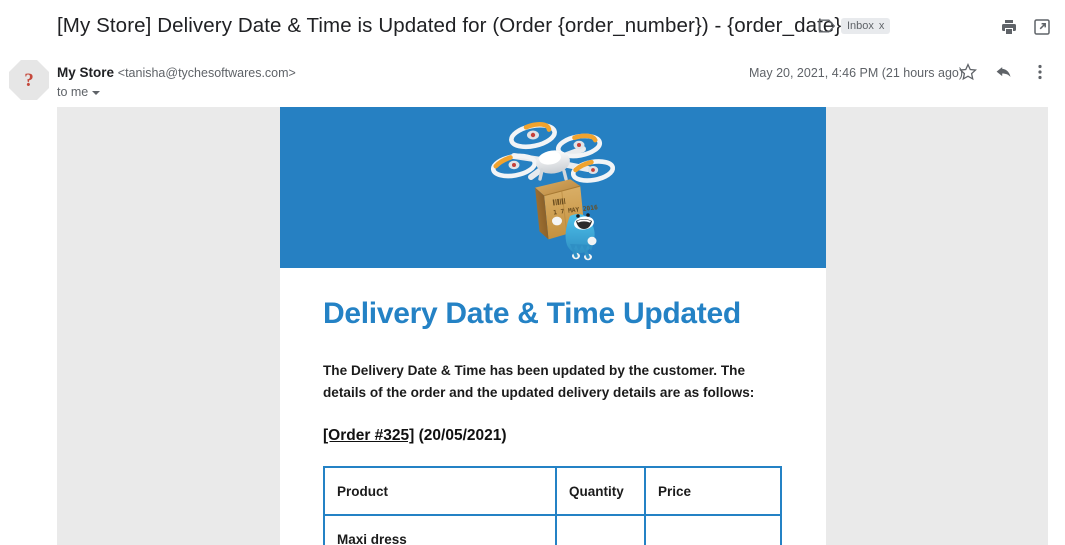  Describe the element at coordinates (532, 313) in the screenshot. I see `email-heading: Delivery Date & Time Updated` at that location.